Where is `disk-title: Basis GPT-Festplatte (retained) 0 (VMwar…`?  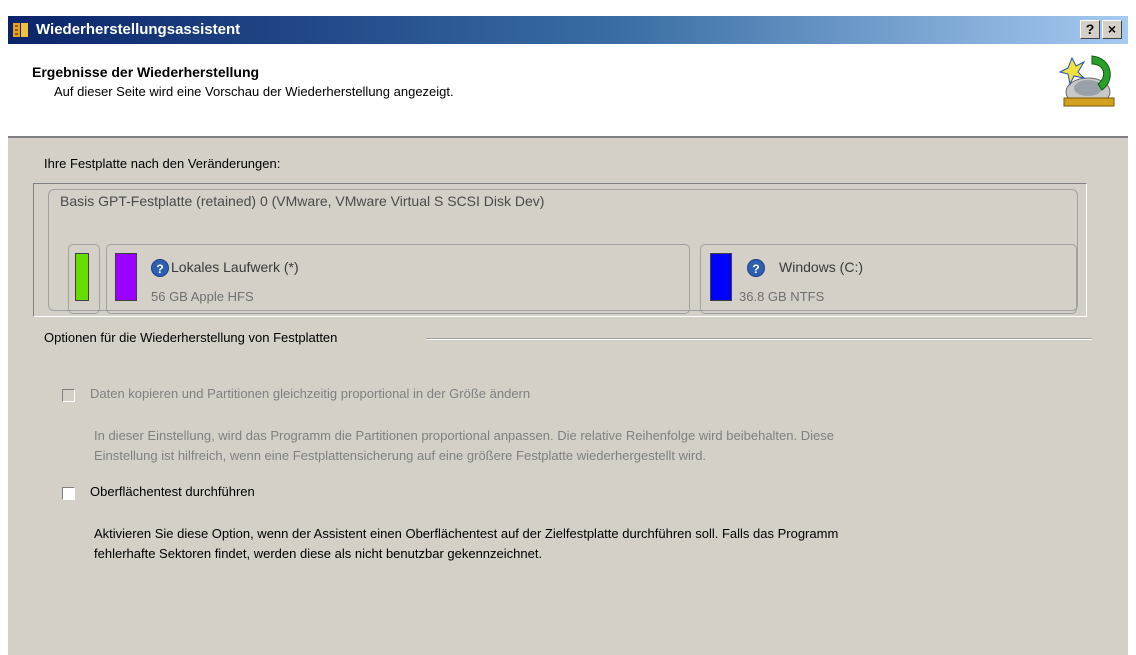
disk-title: Basis GPT-Festplatte (retained) 0 (VMwar… is located at coordinates (302, 201).